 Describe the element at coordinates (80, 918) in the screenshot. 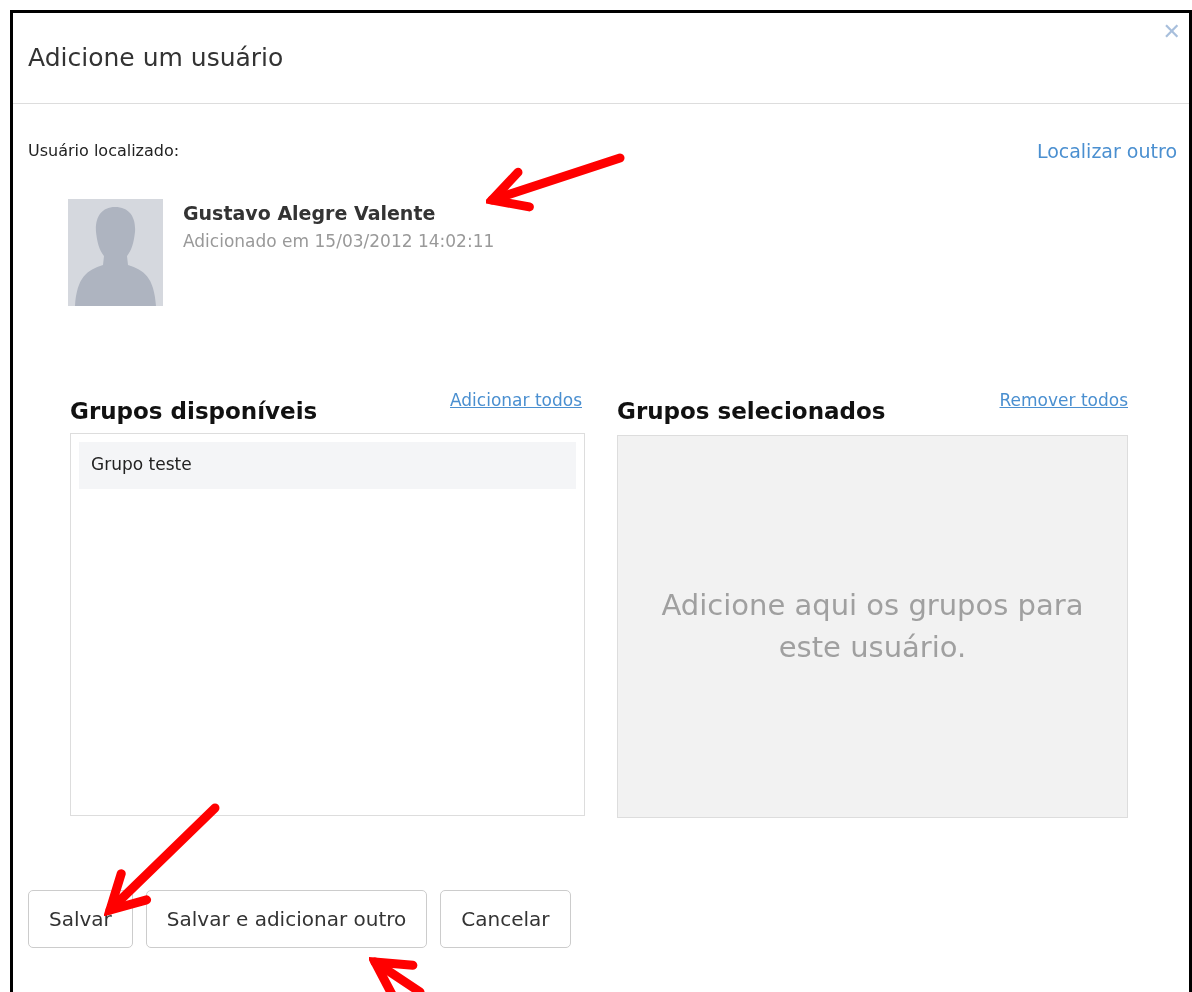

I see `dialog-button: Salvar` at that location.